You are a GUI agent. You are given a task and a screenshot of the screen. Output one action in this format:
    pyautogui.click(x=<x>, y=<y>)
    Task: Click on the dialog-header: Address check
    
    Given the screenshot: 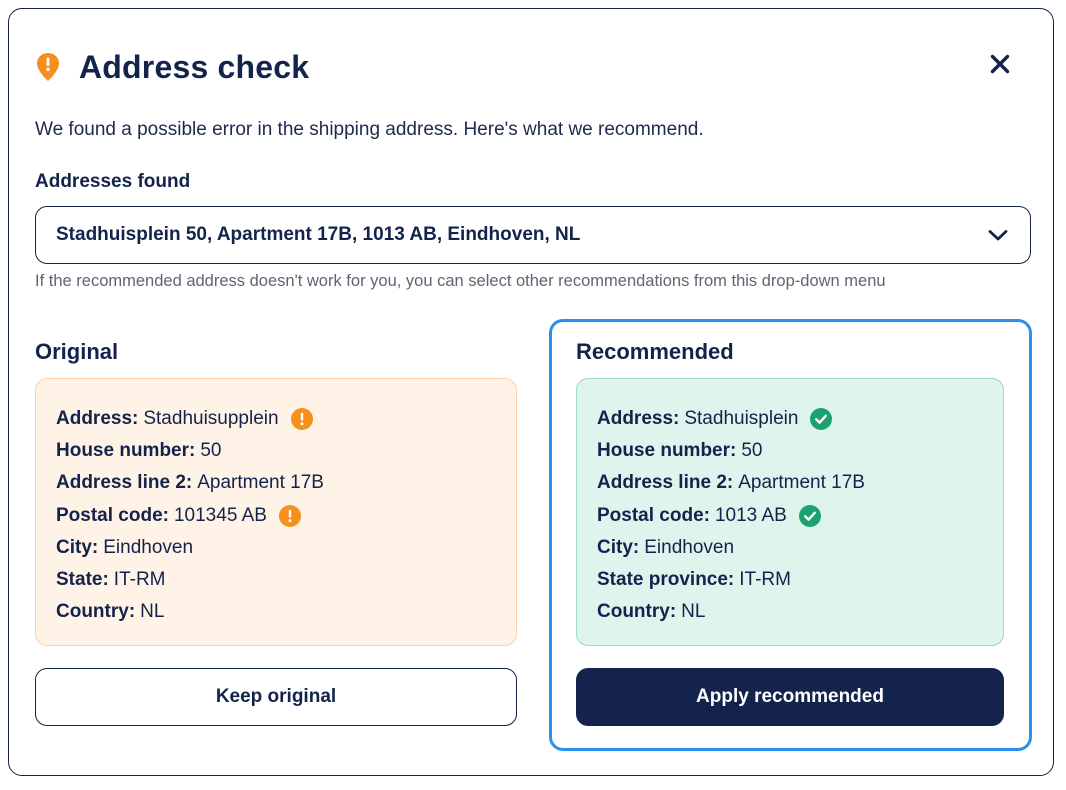 What is the action you would take?
    pyautogui.click(x=172, y=67)
    